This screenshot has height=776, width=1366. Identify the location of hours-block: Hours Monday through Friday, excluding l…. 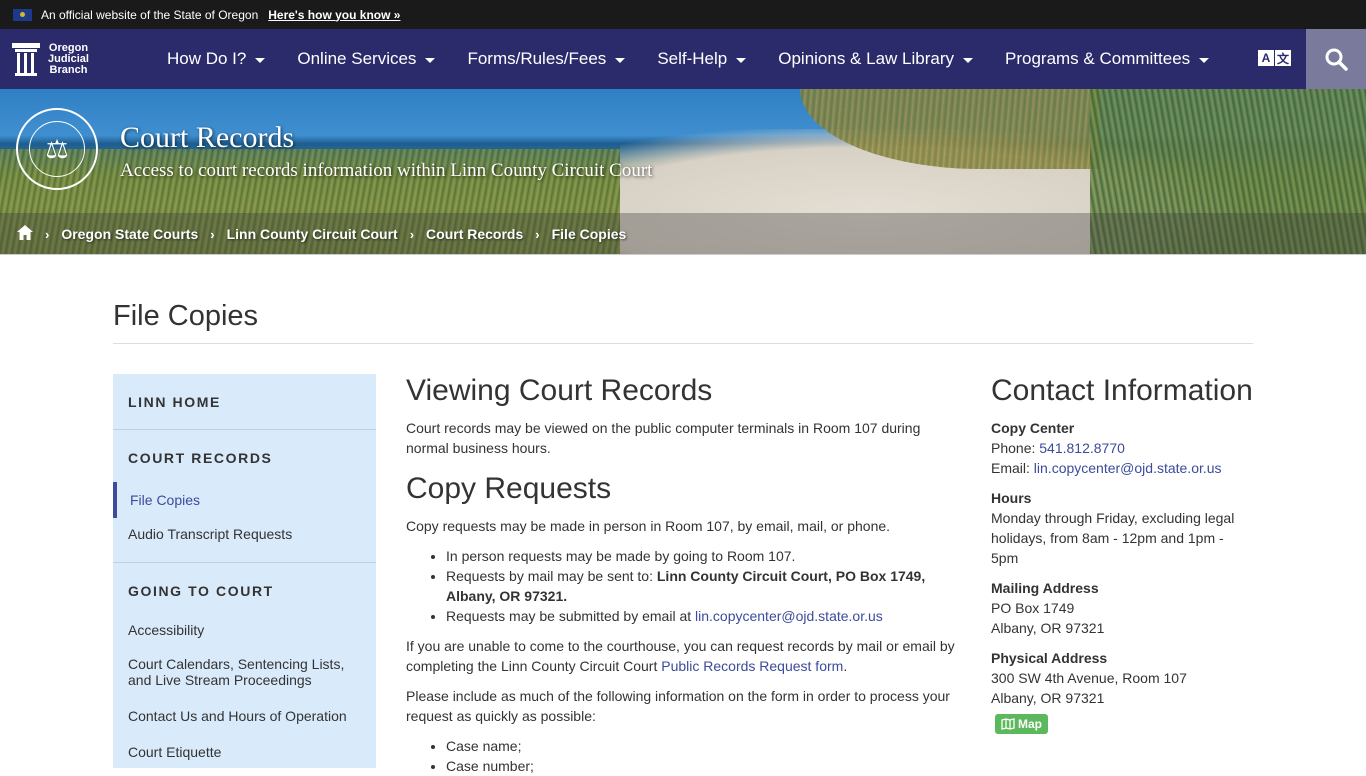
(1123, 528).